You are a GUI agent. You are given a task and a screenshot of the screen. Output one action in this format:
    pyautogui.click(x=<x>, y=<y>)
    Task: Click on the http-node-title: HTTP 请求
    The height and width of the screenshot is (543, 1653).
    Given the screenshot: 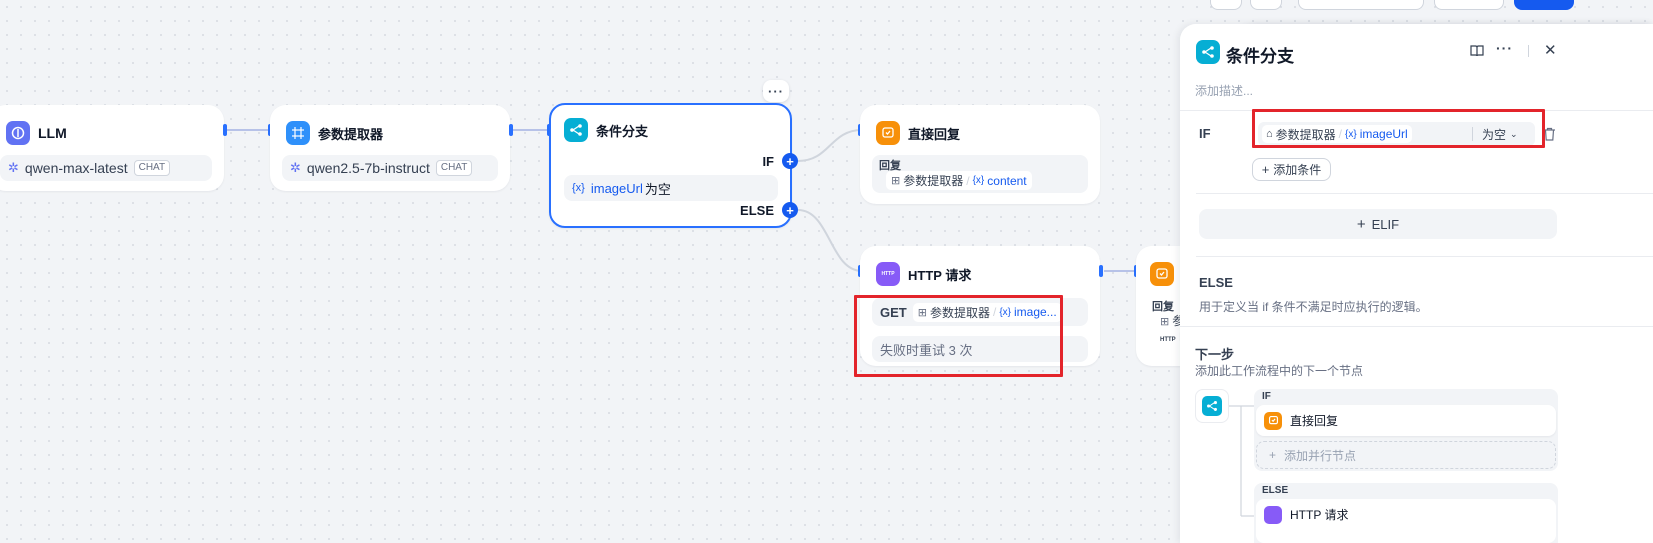 What is the action you would take?
    pyautogui.click(x=940, y=275)
    